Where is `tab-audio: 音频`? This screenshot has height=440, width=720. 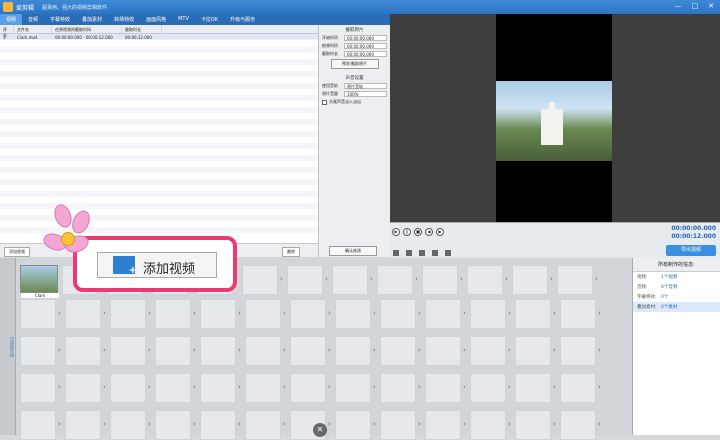 tab-audio: 音频 is located at coordinates (33, 19).